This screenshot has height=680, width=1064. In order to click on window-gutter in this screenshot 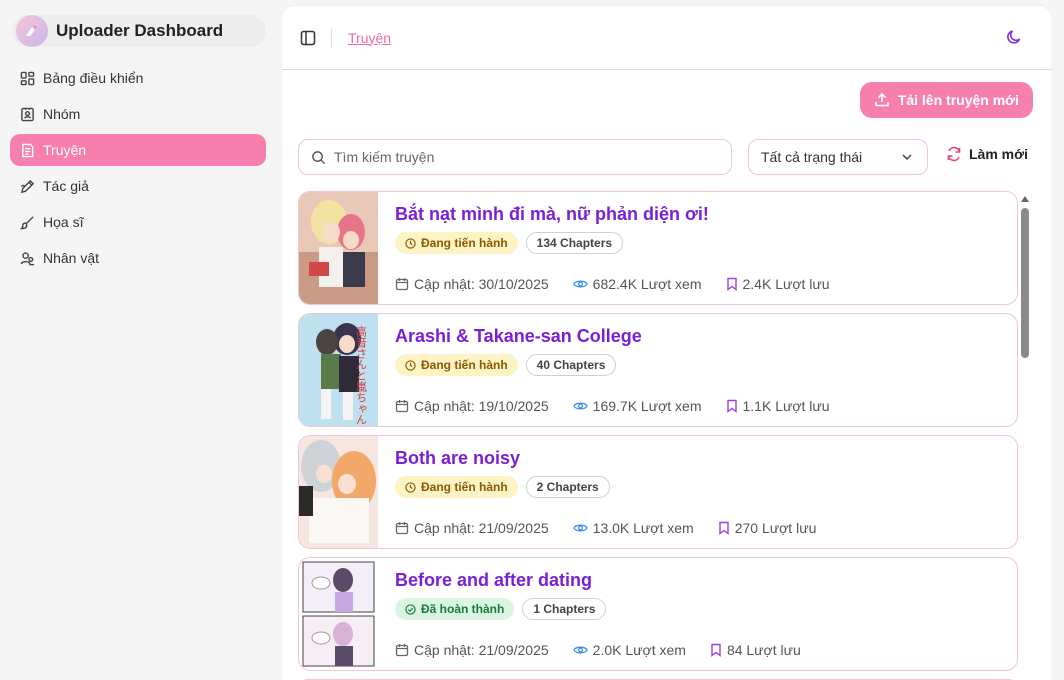, I will do `click(1057, 340)`.